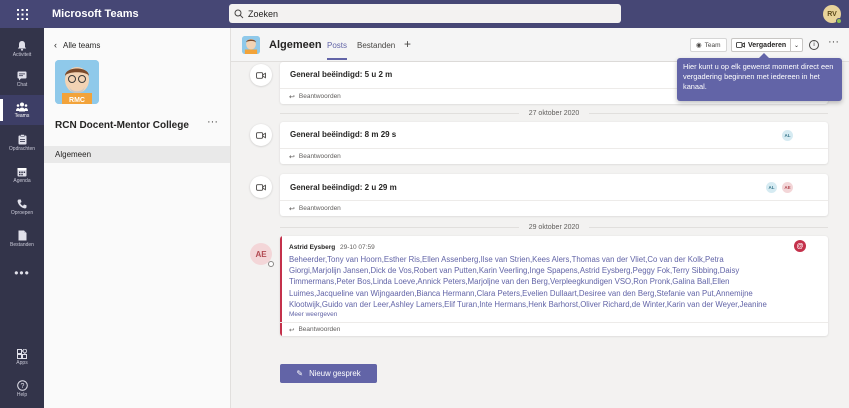 The height and width of the screenshot is (408, 849). I want to click on files-icon, so click(22, 235).